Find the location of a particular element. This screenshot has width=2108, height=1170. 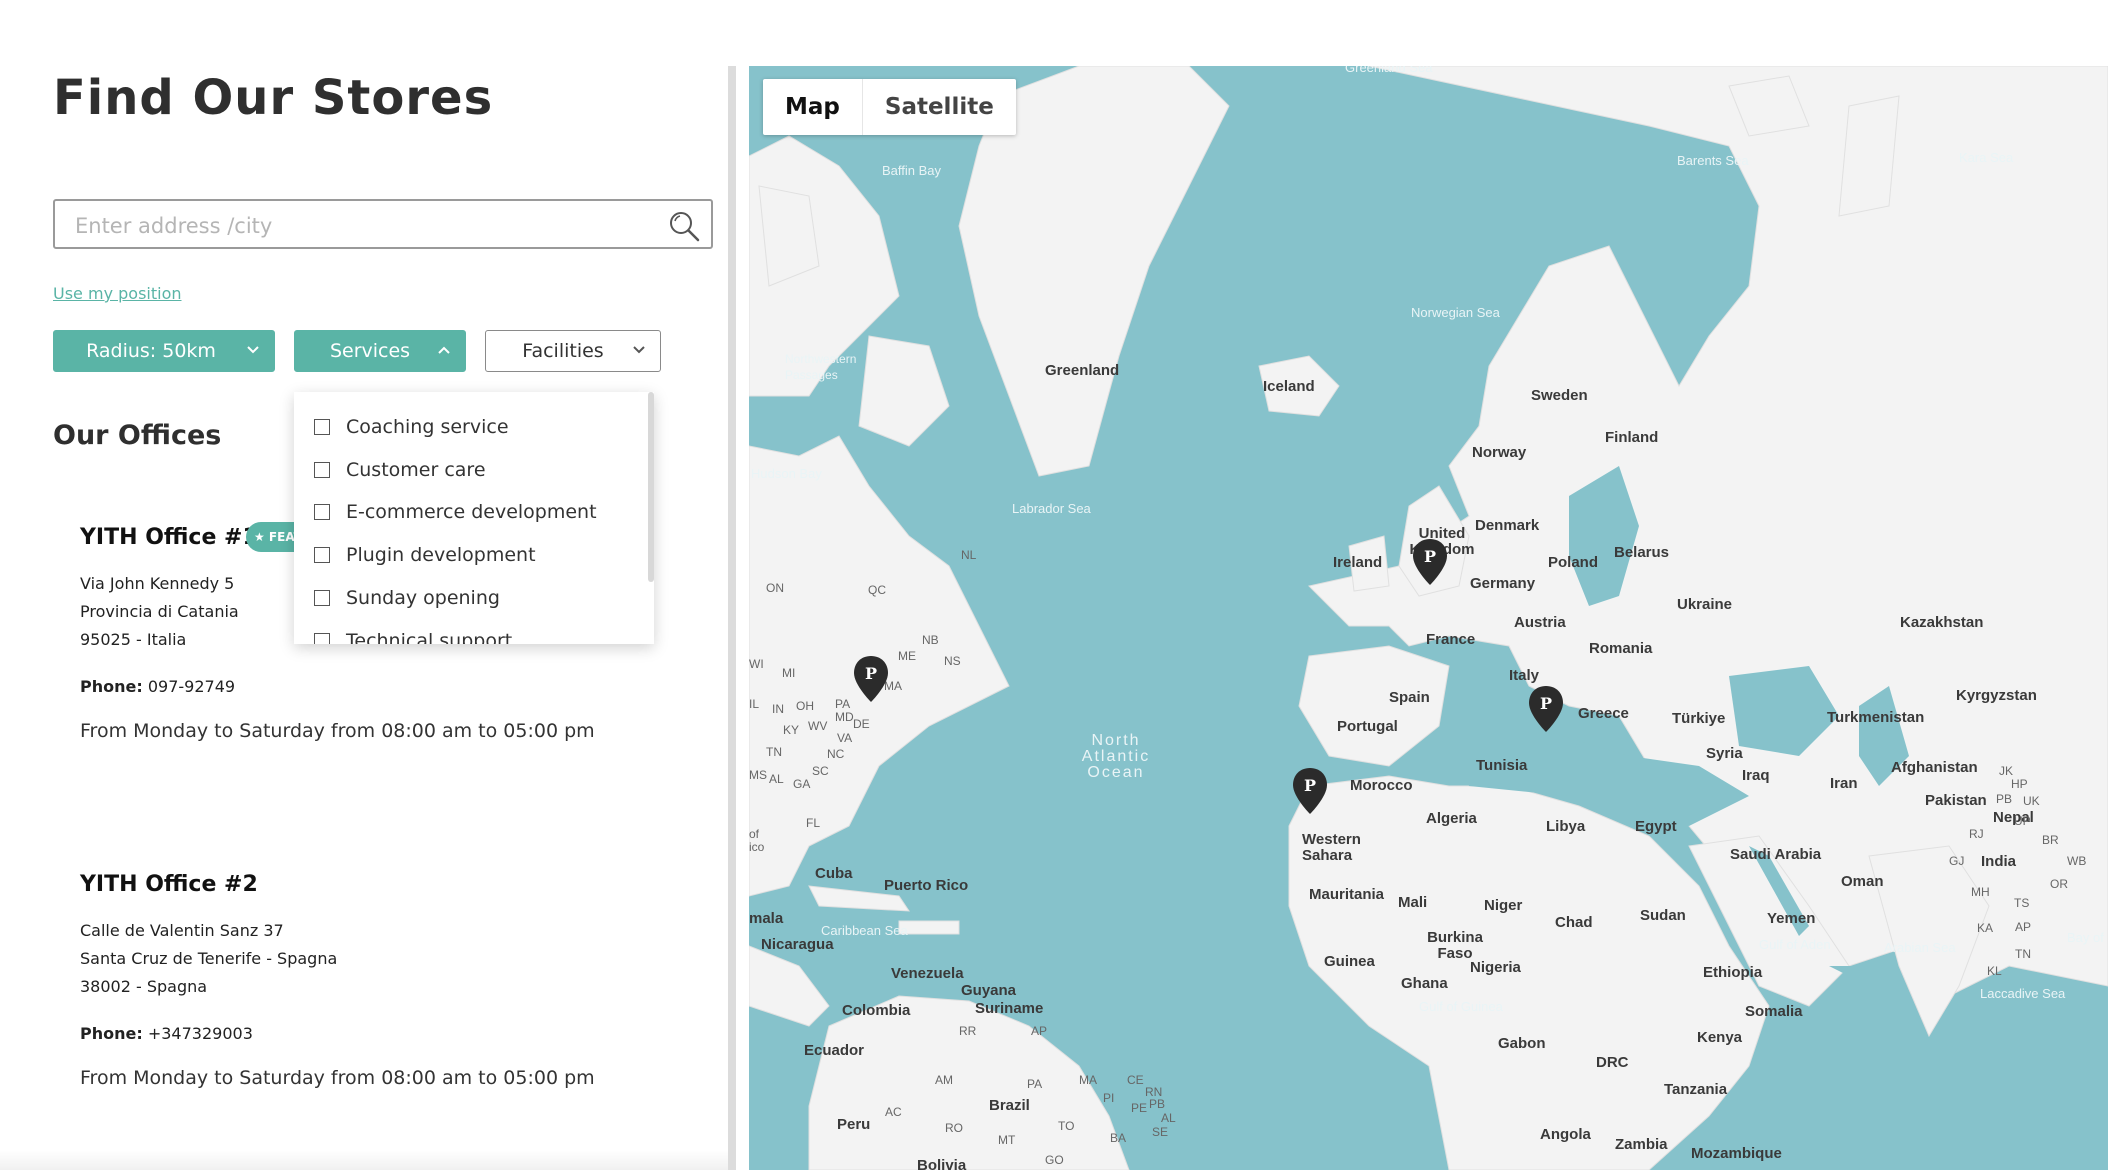

map-label: Kazakhstan is located at coordinates (1942, 622).